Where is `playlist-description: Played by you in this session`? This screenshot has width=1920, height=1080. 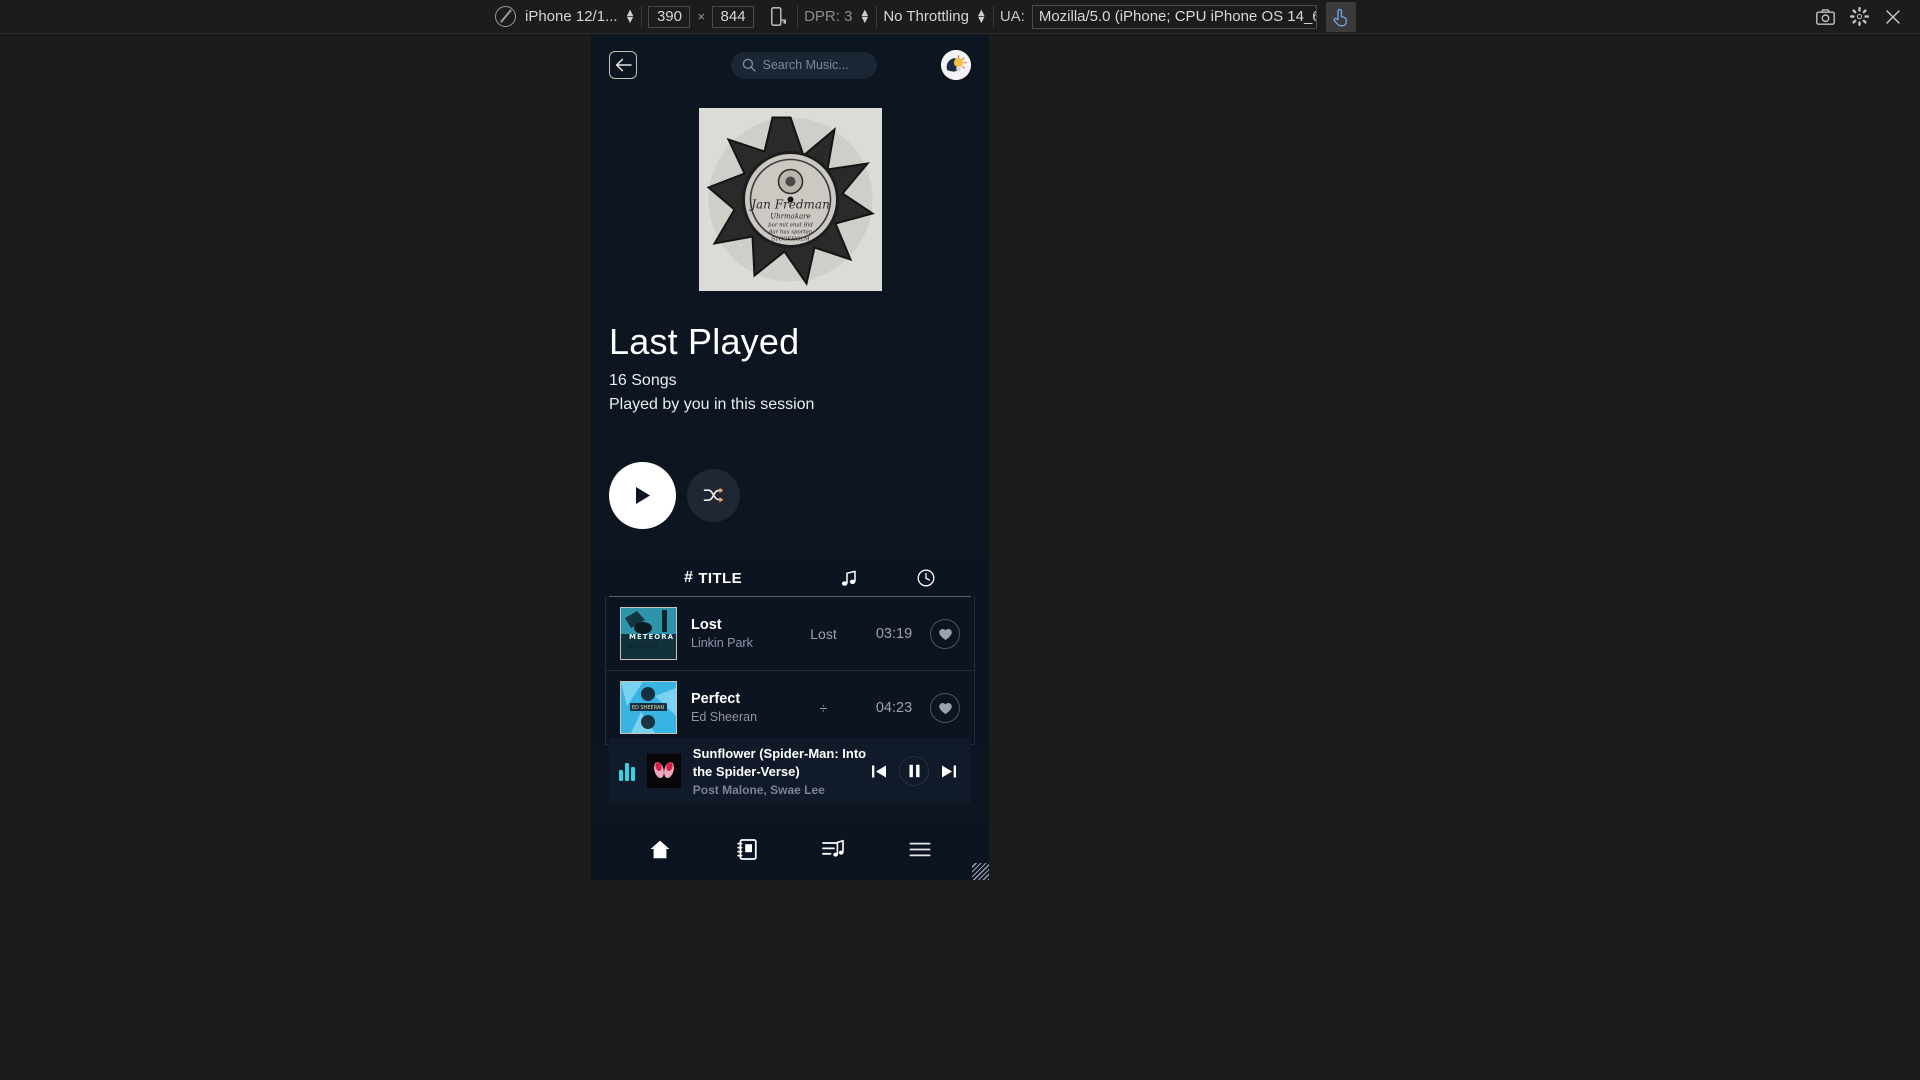
playlist-description: Played by you in this session is located at coordinates (712, 404).